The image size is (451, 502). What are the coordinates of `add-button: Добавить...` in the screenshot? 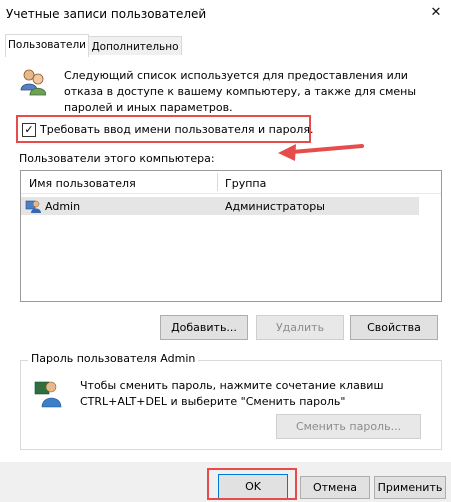 It's located at (204, 327).